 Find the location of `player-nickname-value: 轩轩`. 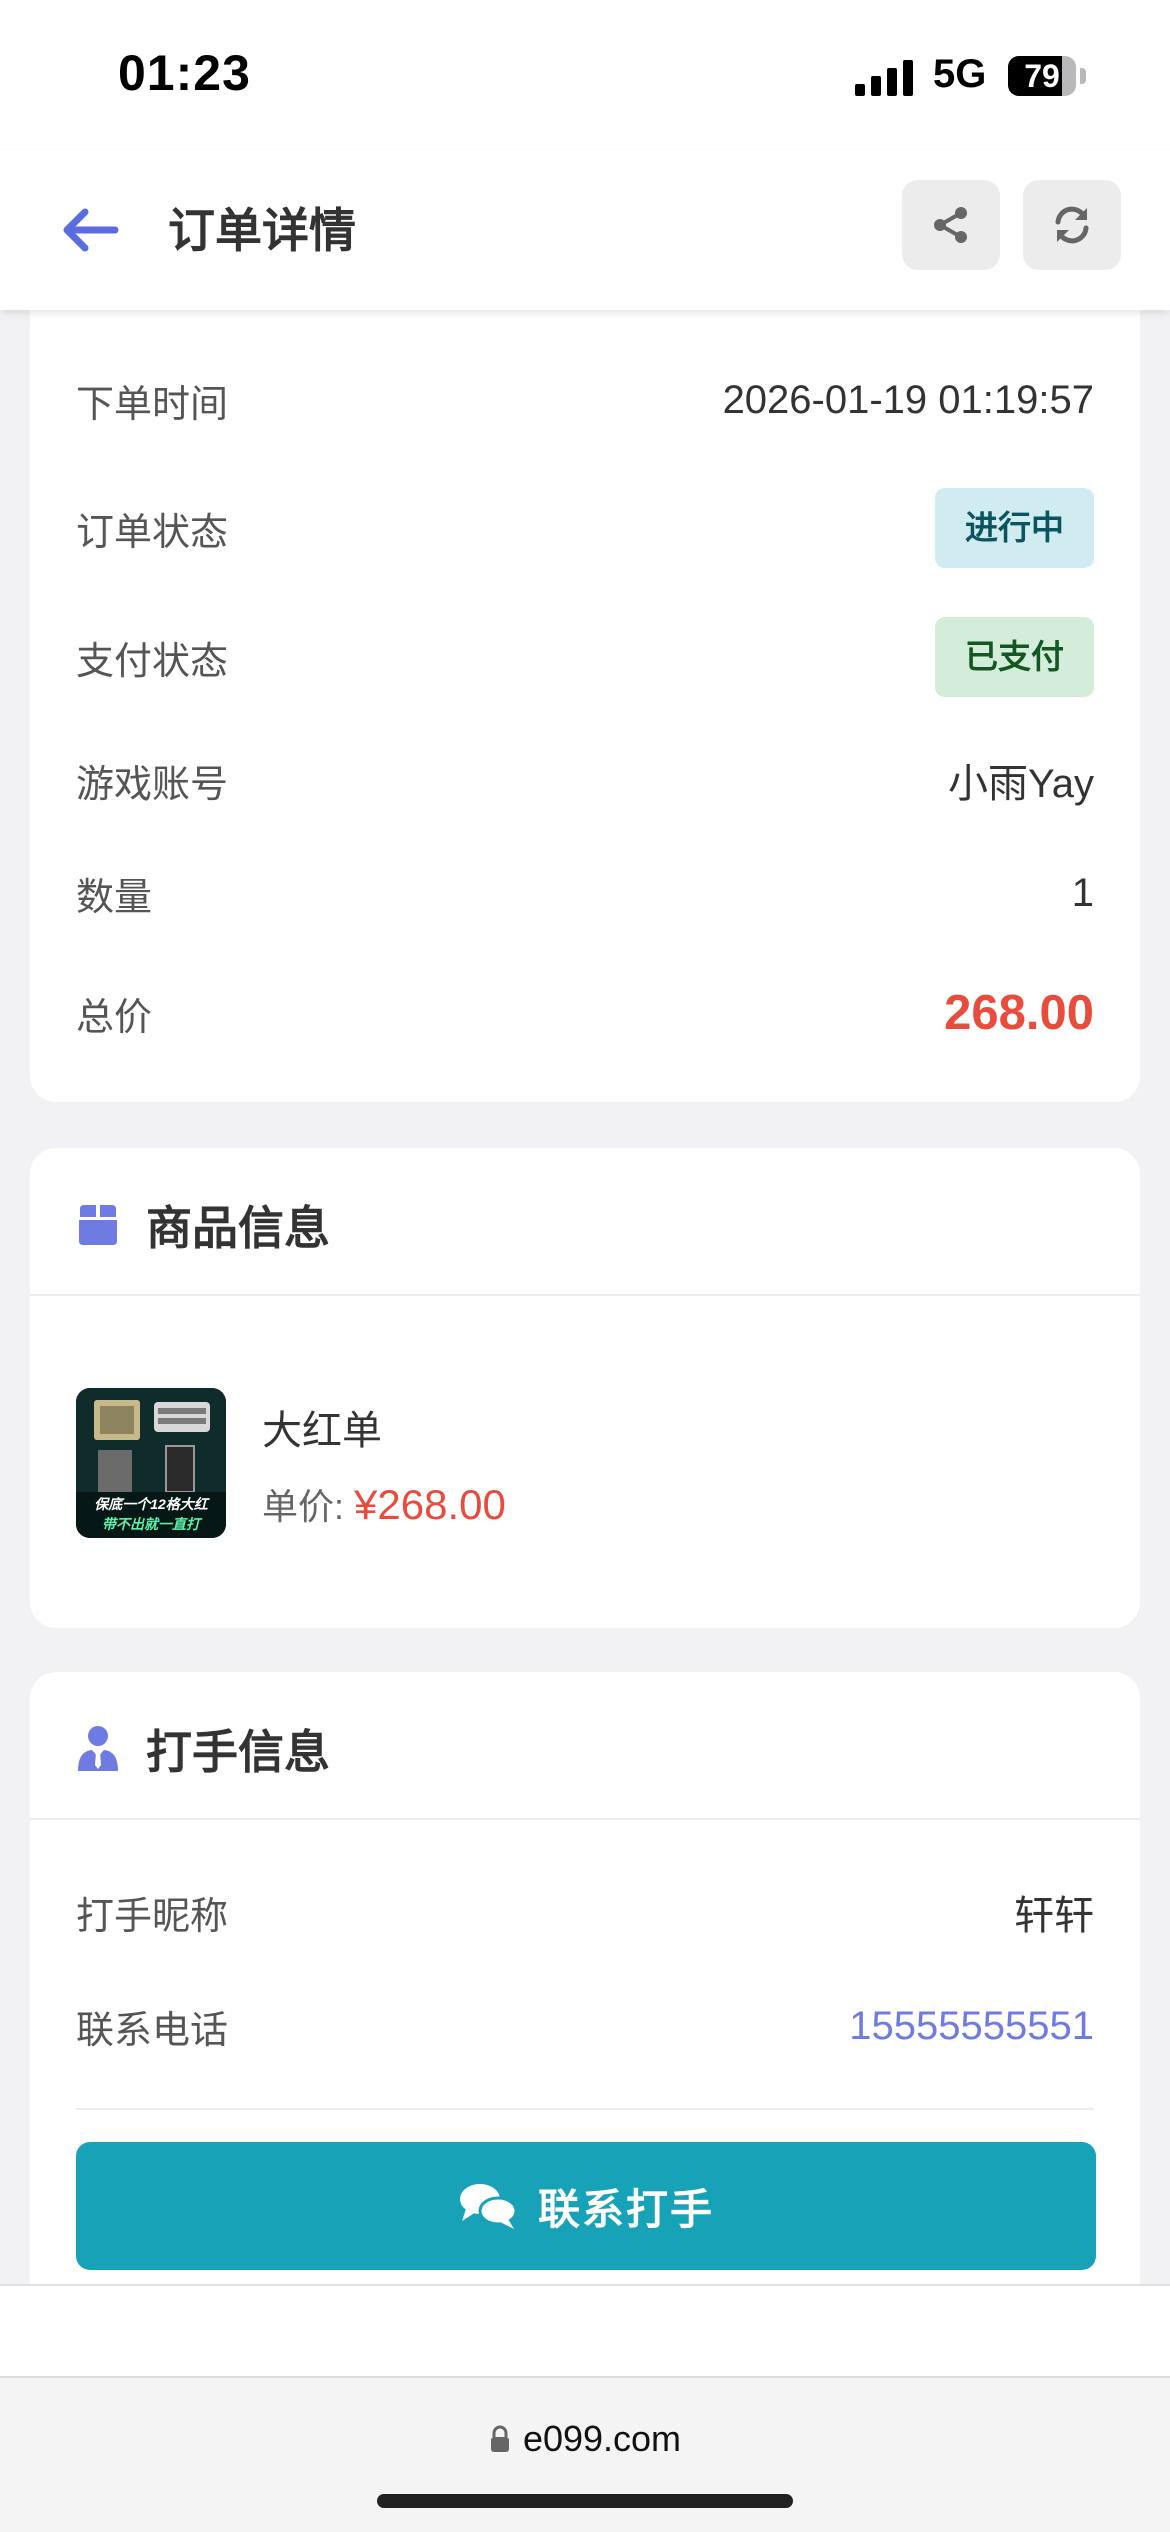

player-nickname-value: 轩轩 is located at coordinates (1054, 1916).